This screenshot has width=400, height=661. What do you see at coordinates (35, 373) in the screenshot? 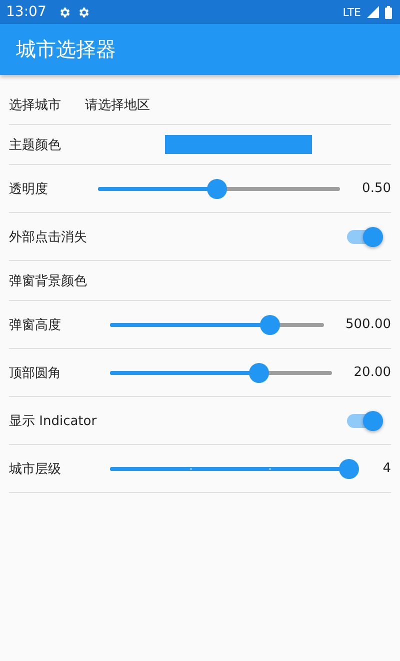
I see `setting-label: 顶部圆角` at bounding box center [35, 373].